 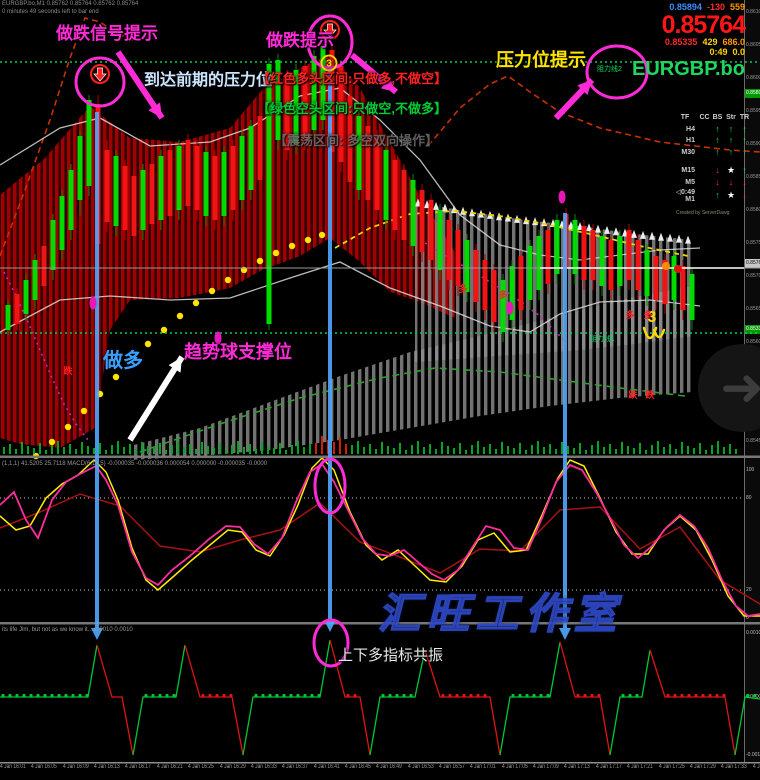 I want to click on osc-zone-rule-label: 【震荡区间: 多空双向操作】, so click(x=356, y=140).